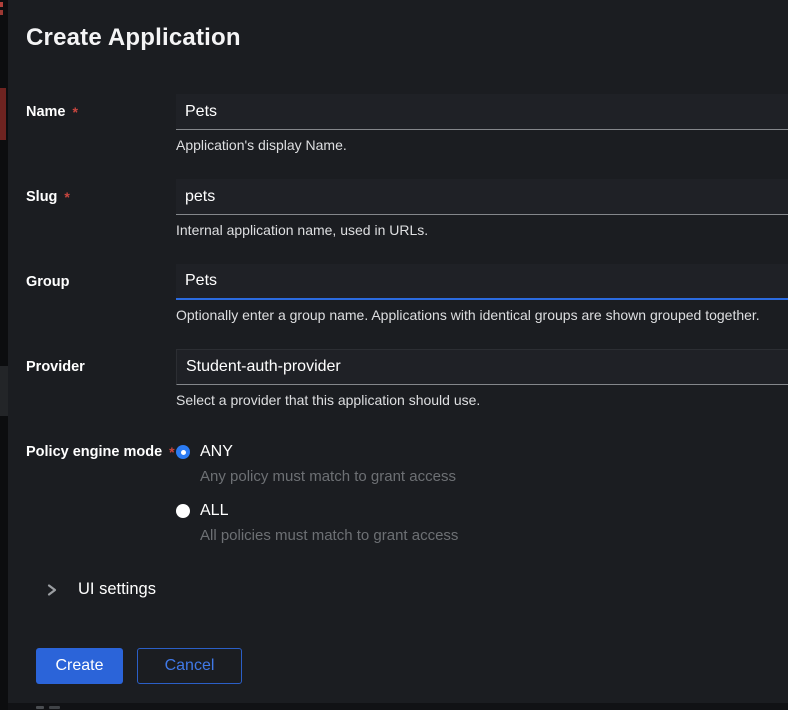  Describe the element at coordinates (329, 511) in the screenshot. I see `policy-option-all-label: ALL` at that location.